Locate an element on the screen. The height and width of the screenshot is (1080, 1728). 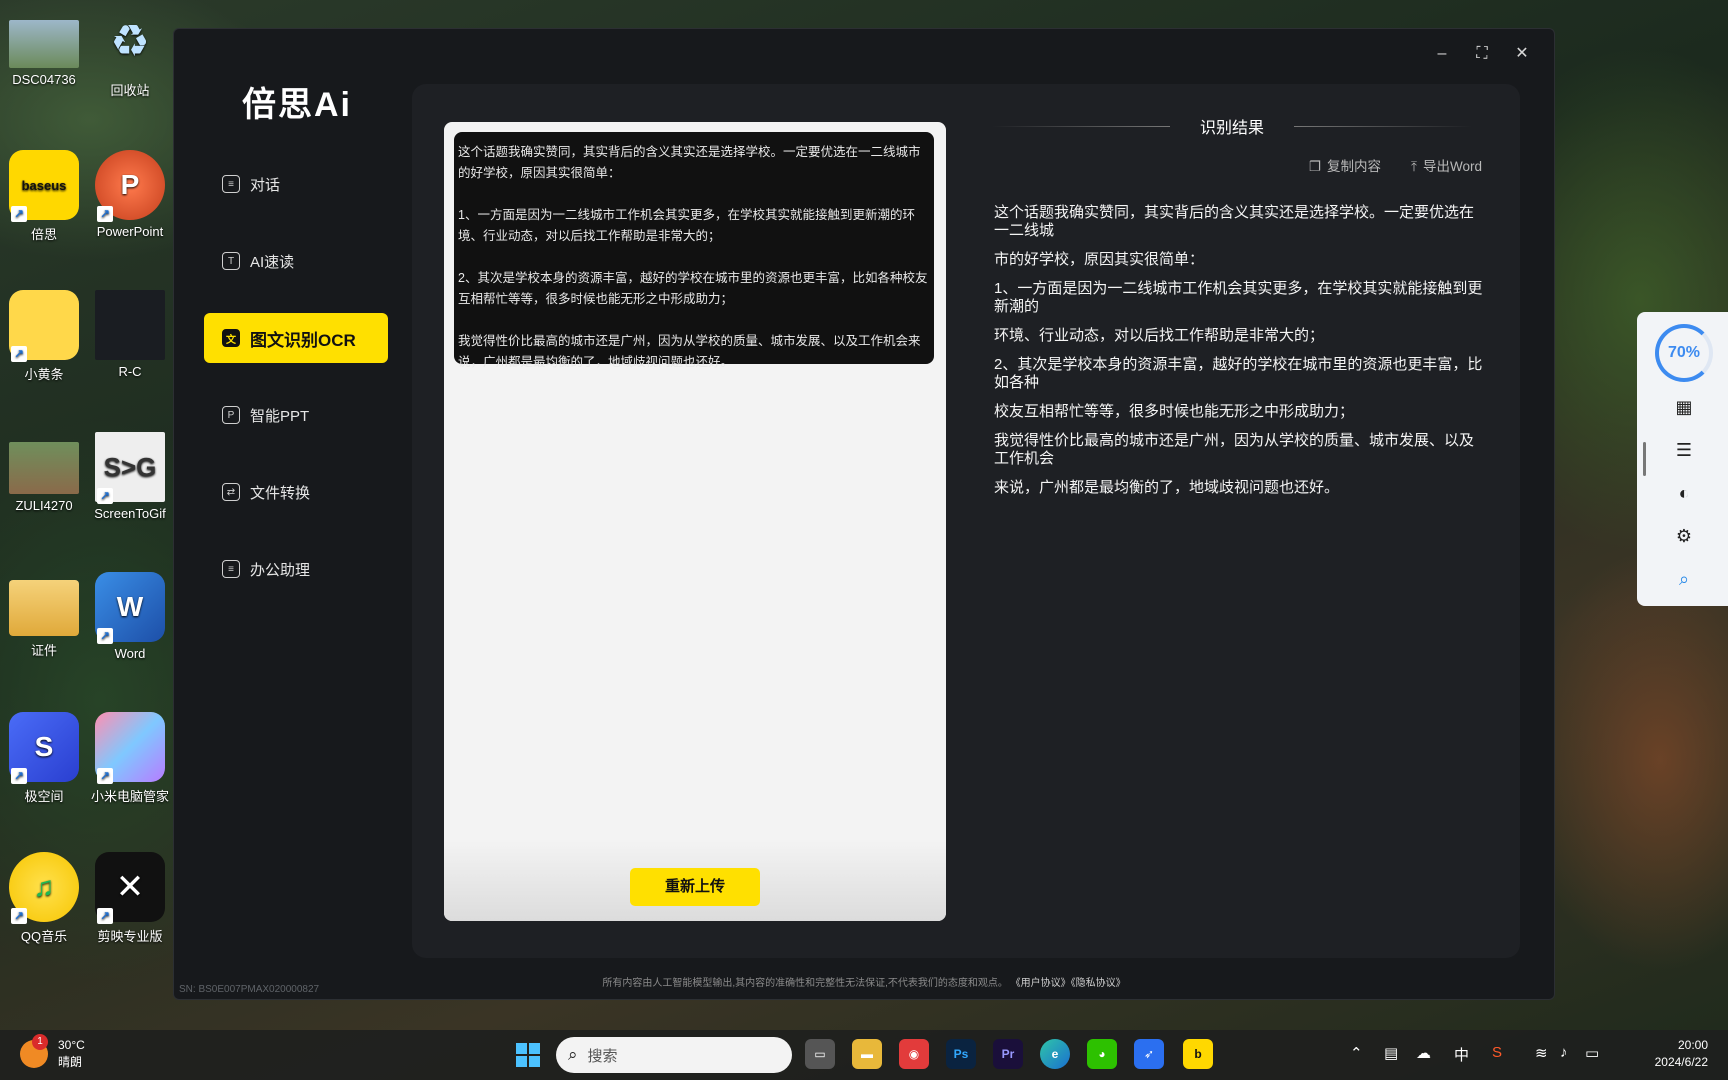
result-title: 识别结果 is located at coordinates (1232, 128).